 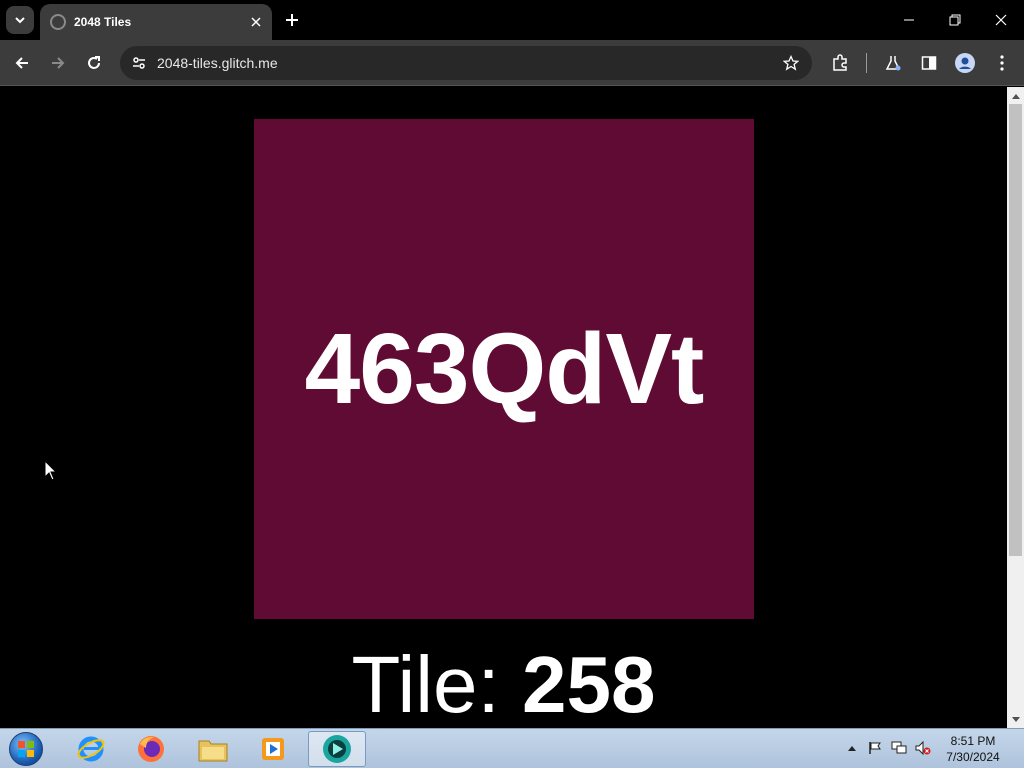 I want to click on chevron-down-icon, so click(x=20, y=20).